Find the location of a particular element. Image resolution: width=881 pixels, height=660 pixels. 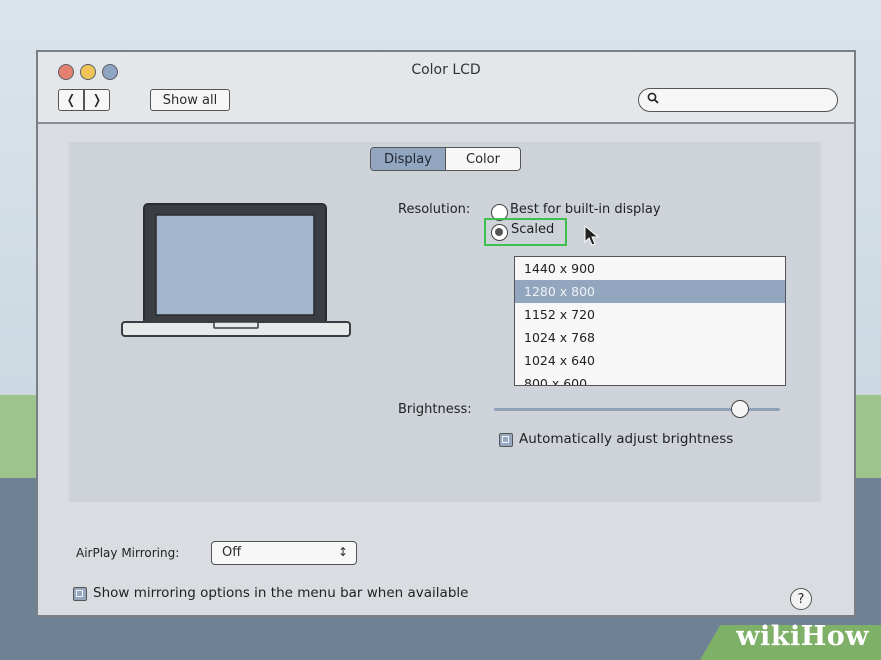

scaled-label: Scaled is located at coordinates (533, 229).